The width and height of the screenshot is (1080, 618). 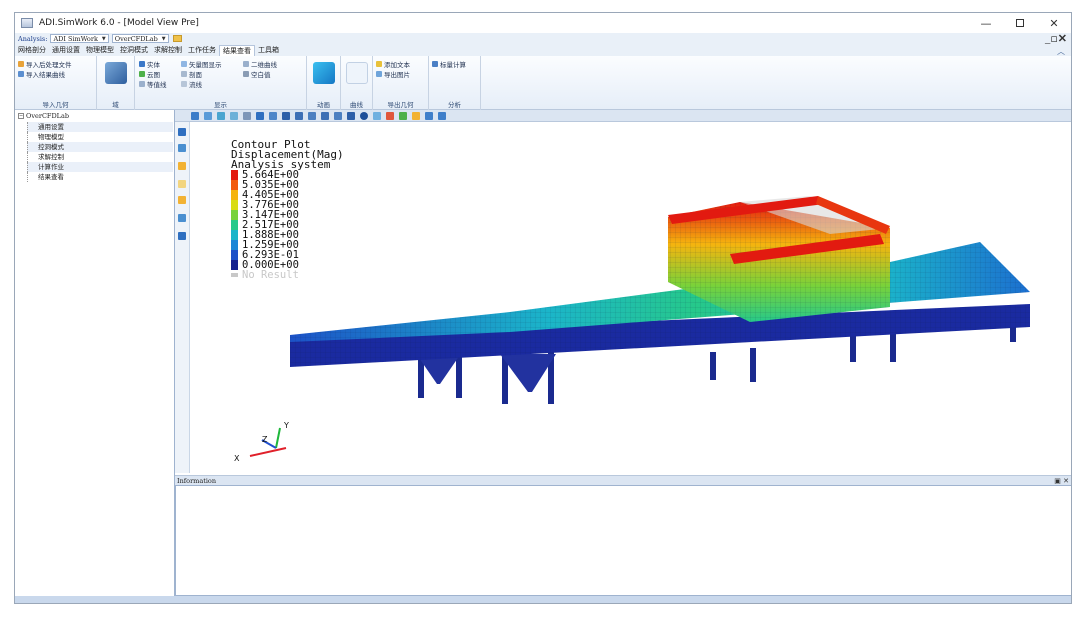 I want to click on project-select-value: OverCFDLab, so click(x=136, y=38).